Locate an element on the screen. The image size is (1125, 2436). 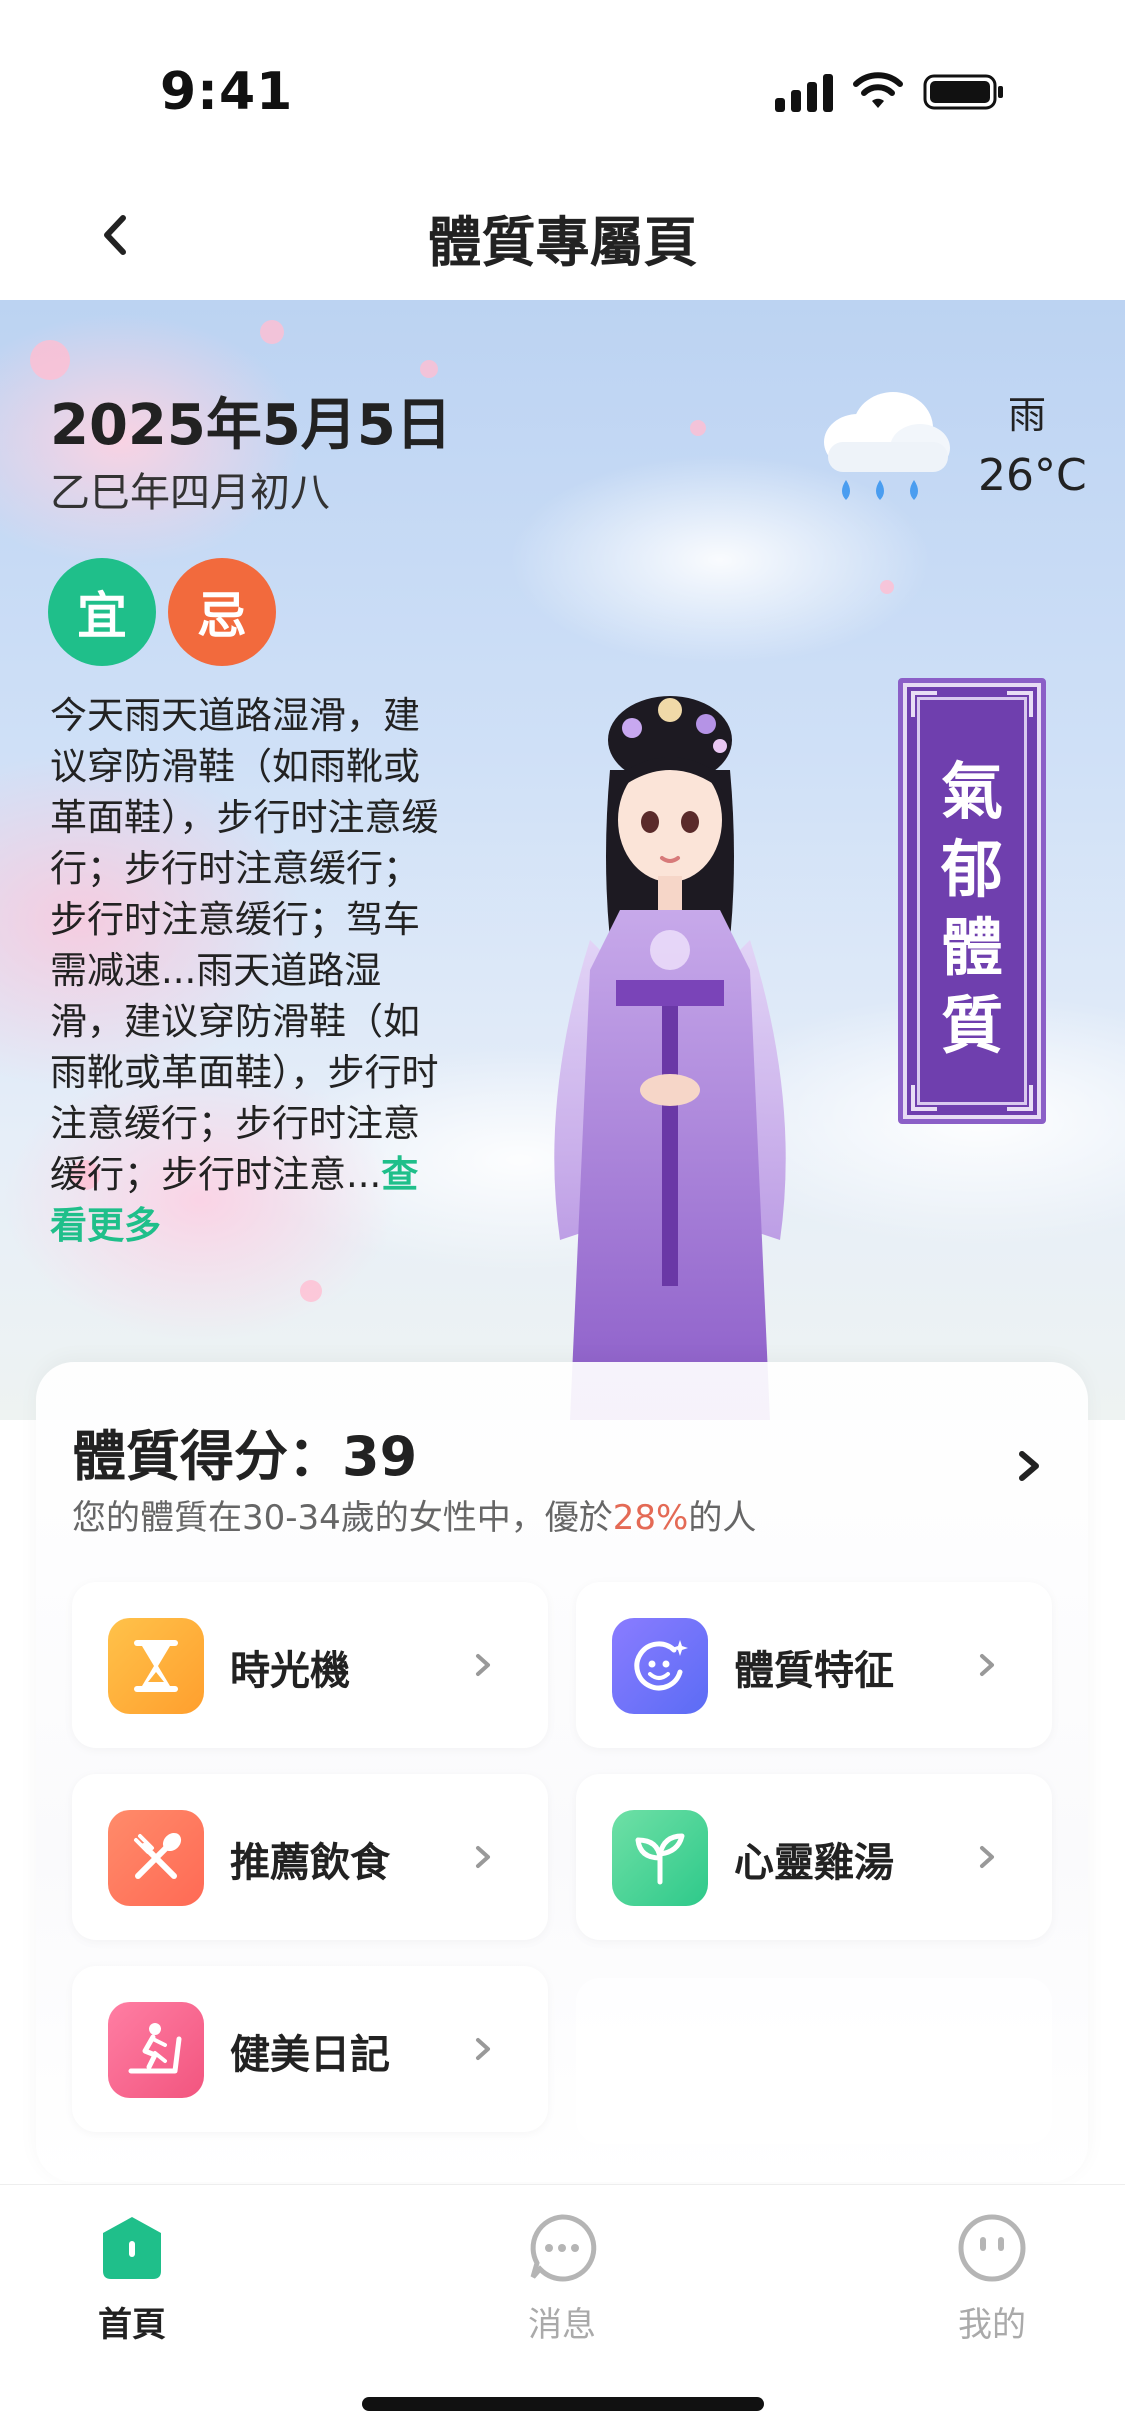
tab-profile: 我的 is located at coordinates (992, 2279).